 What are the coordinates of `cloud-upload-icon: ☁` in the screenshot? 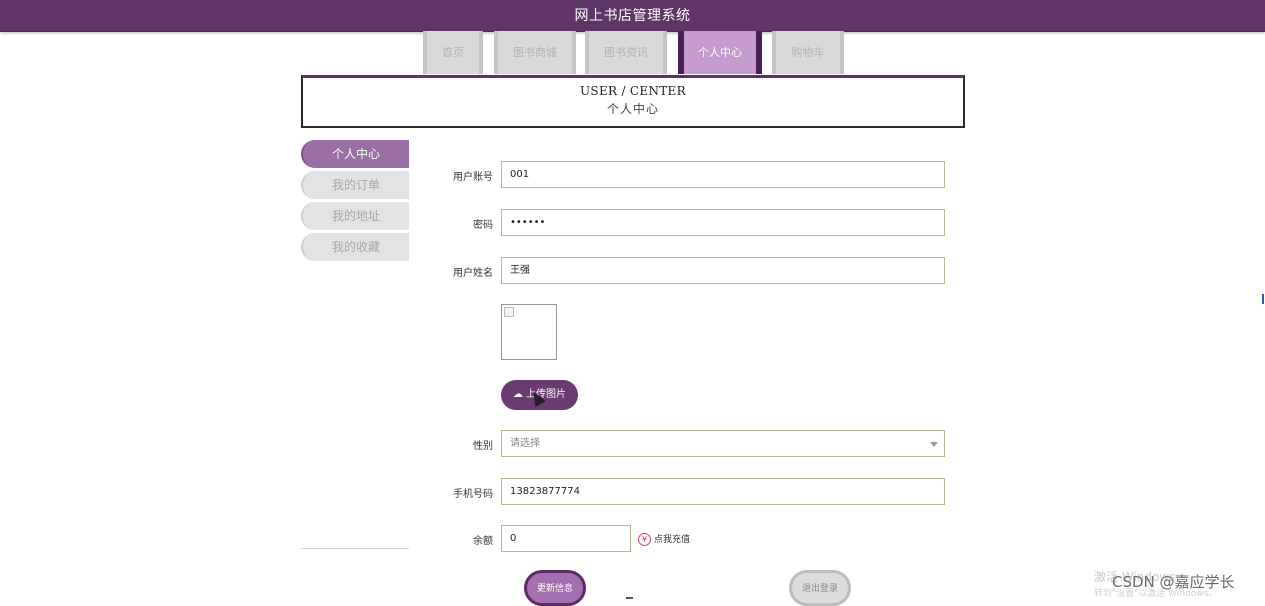 It's located at (518, 394).